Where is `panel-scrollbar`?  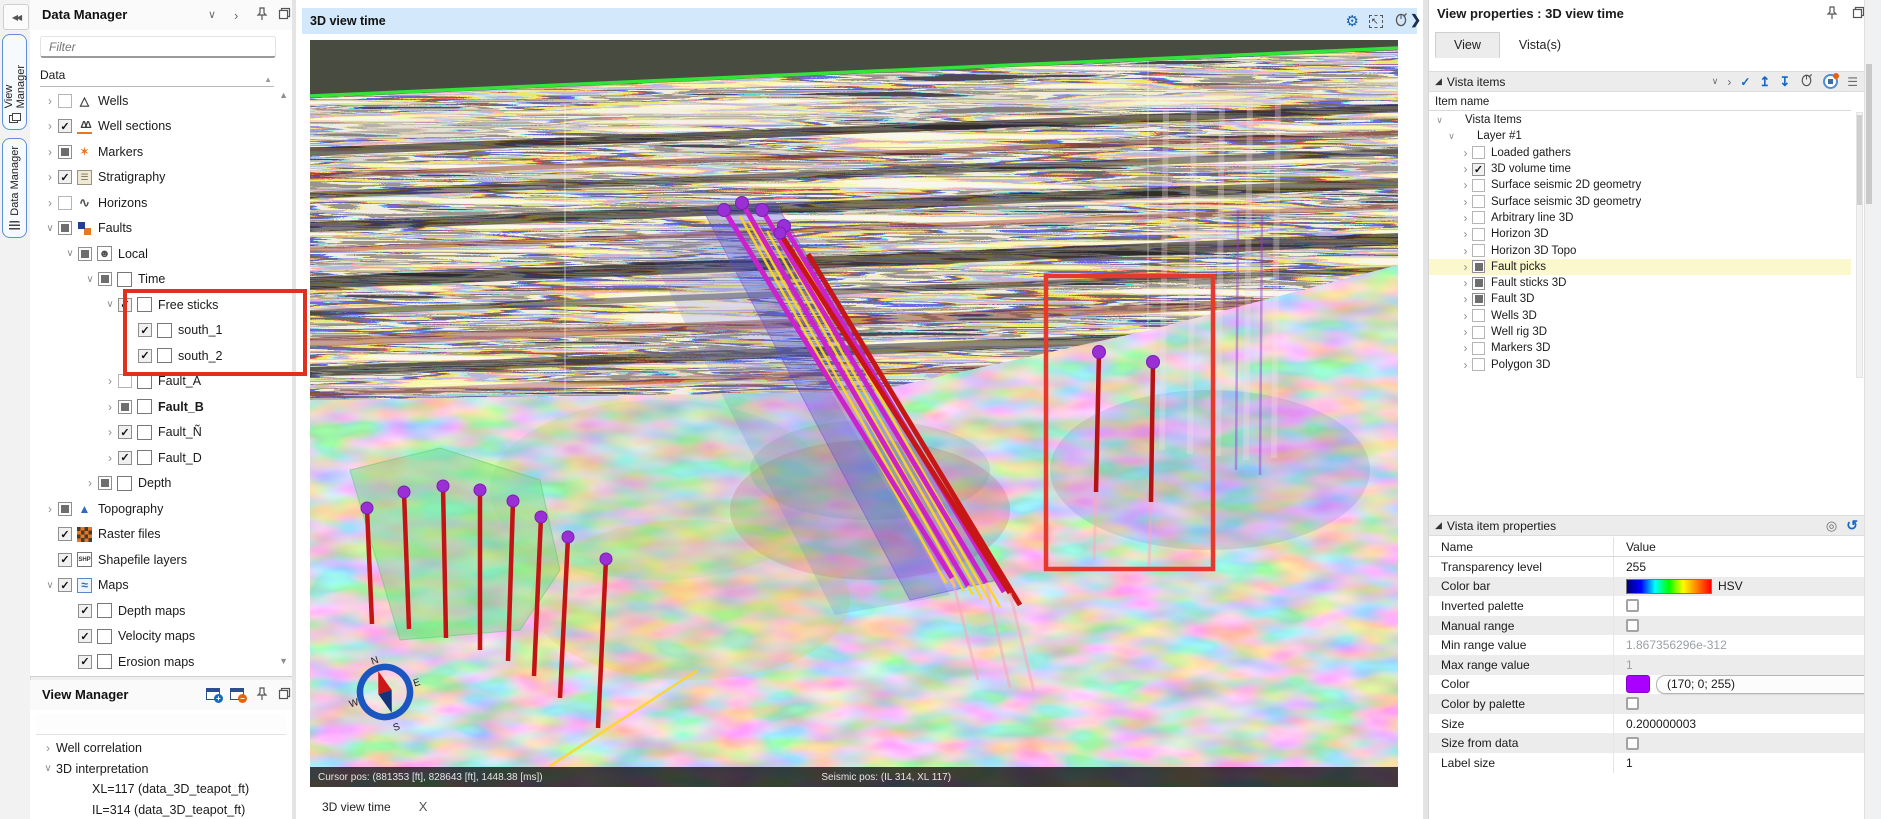 panel-scrollbar is located at coordinates (1868, 409).